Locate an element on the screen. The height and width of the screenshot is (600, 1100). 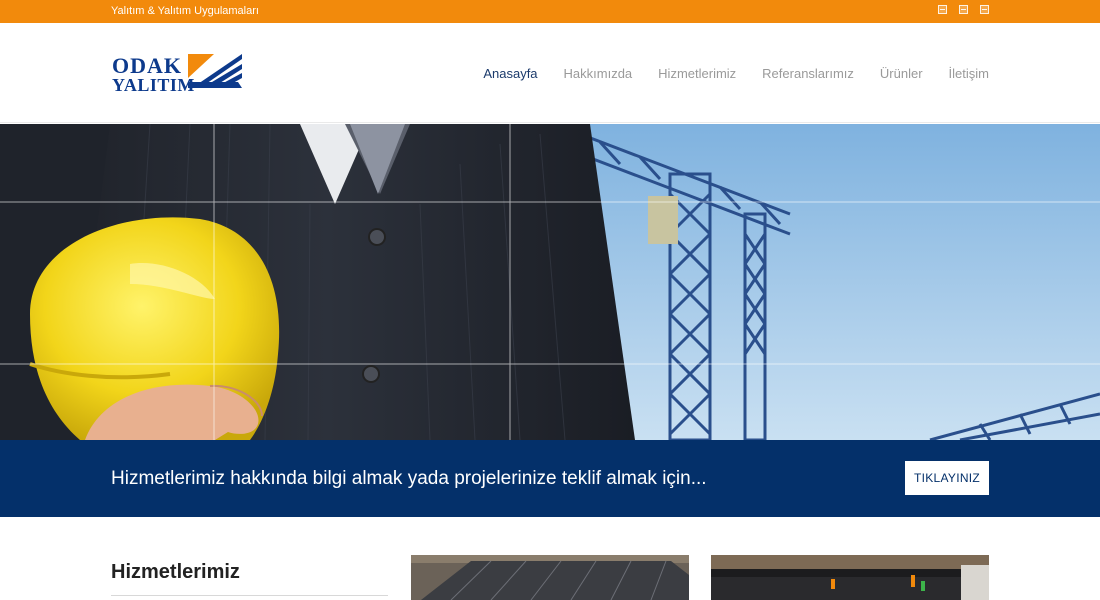
nav-item-referanslarimiz: Referanslarımız is located at coordinates (808, 73).